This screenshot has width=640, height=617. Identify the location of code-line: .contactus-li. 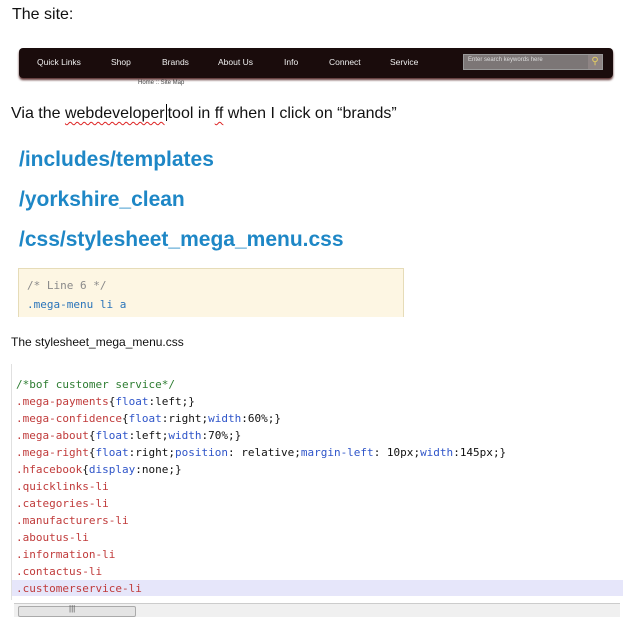
(59, 571).